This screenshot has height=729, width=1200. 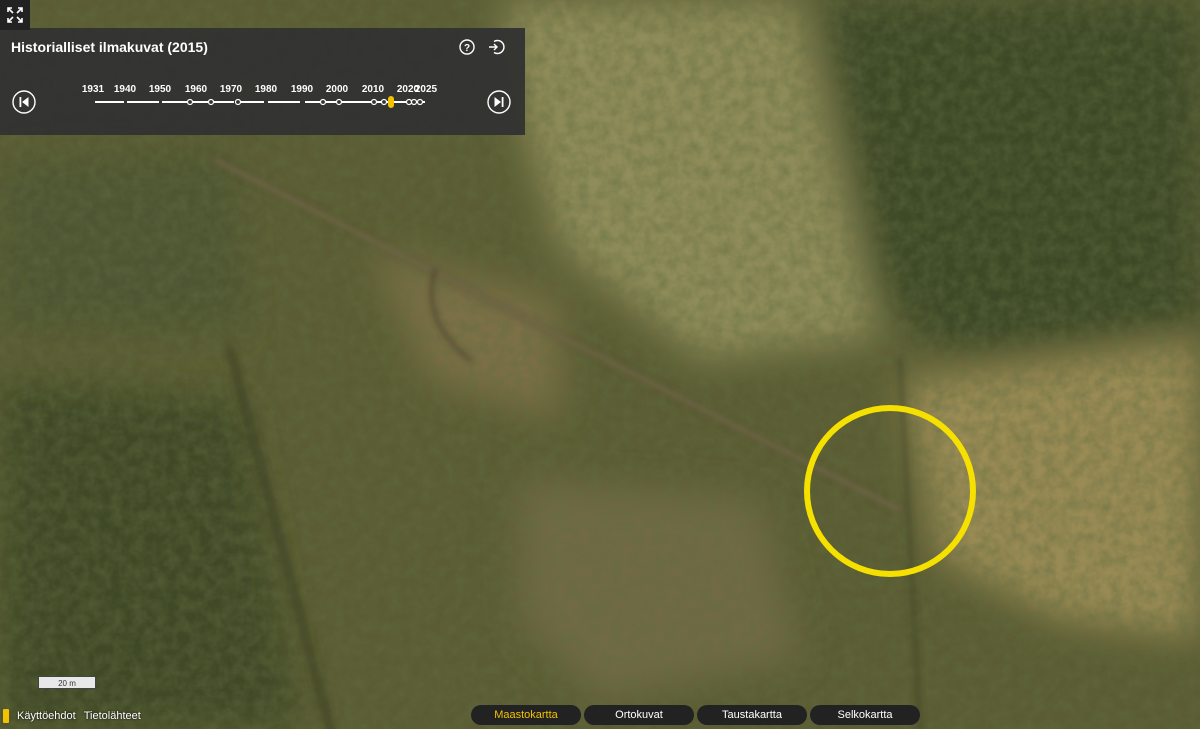 I want to click on scale-bar: 20 m, so click(x=67, y=682).